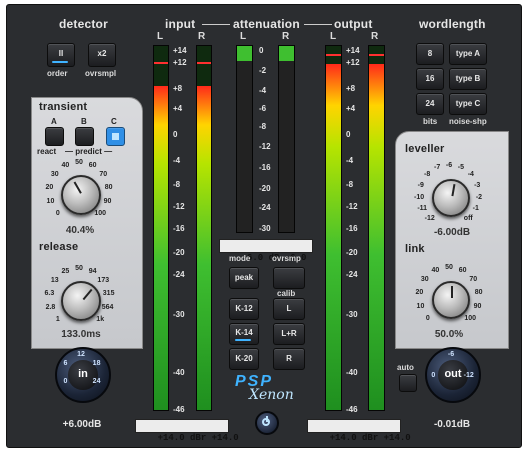 This screenshot has height=456, width=528. I want to click on knob-scale-label: 10, so click(50, 202).